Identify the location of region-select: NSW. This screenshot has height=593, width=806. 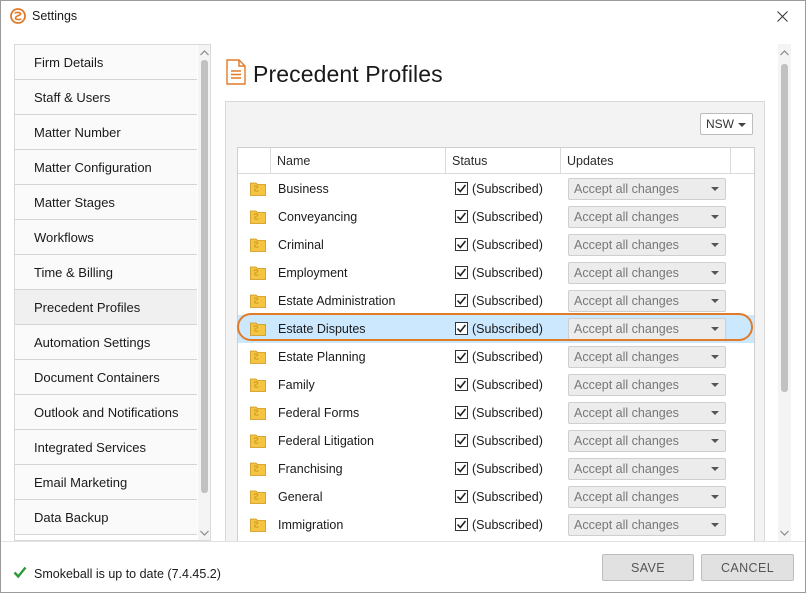
(726, 124).